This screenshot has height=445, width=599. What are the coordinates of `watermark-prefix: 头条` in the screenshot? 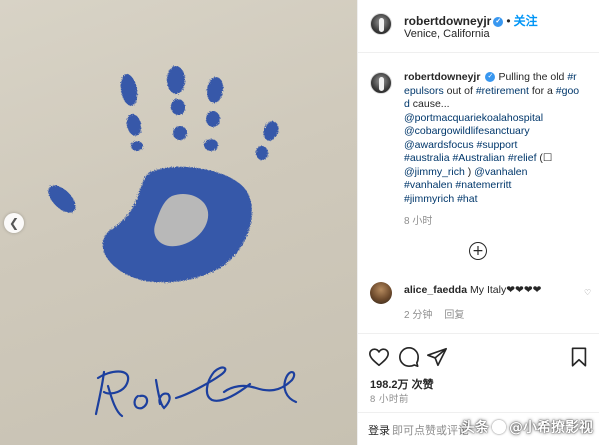 It's located at (475, 428).